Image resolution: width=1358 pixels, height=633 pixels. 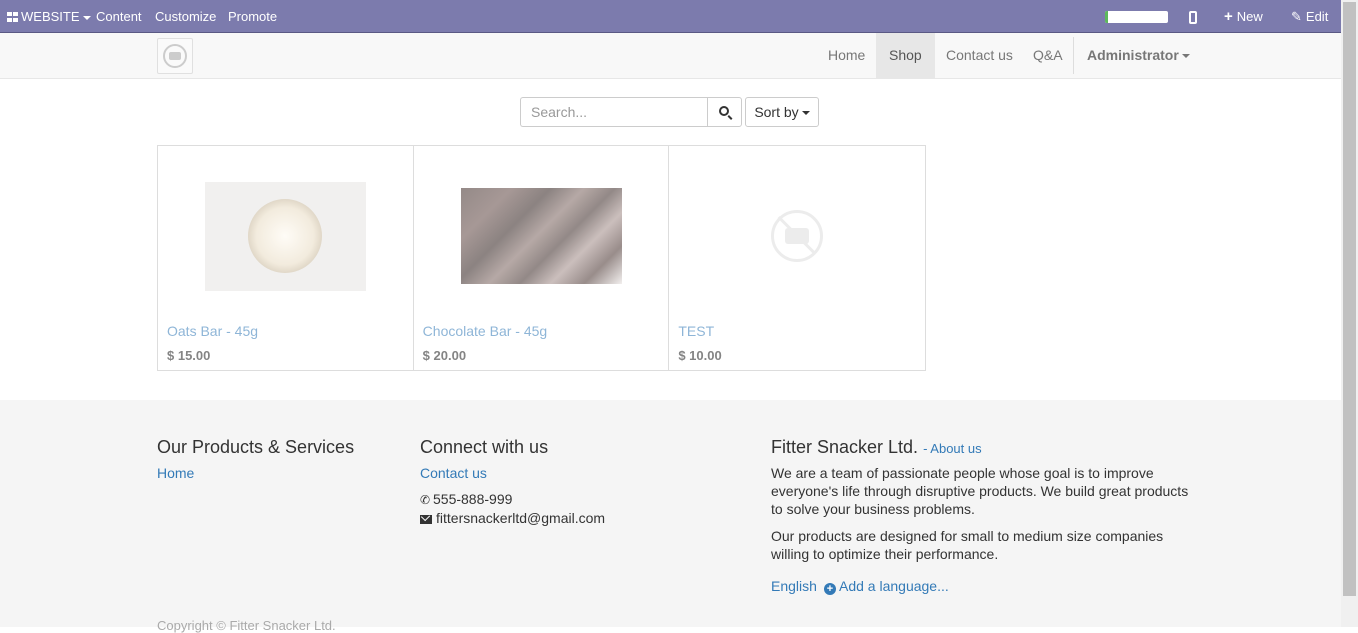 What do you see at coordinates (212, 331) in the screenshot?
I see `product-name: Oats Bar - 45g` at bounding box center [212, 331].